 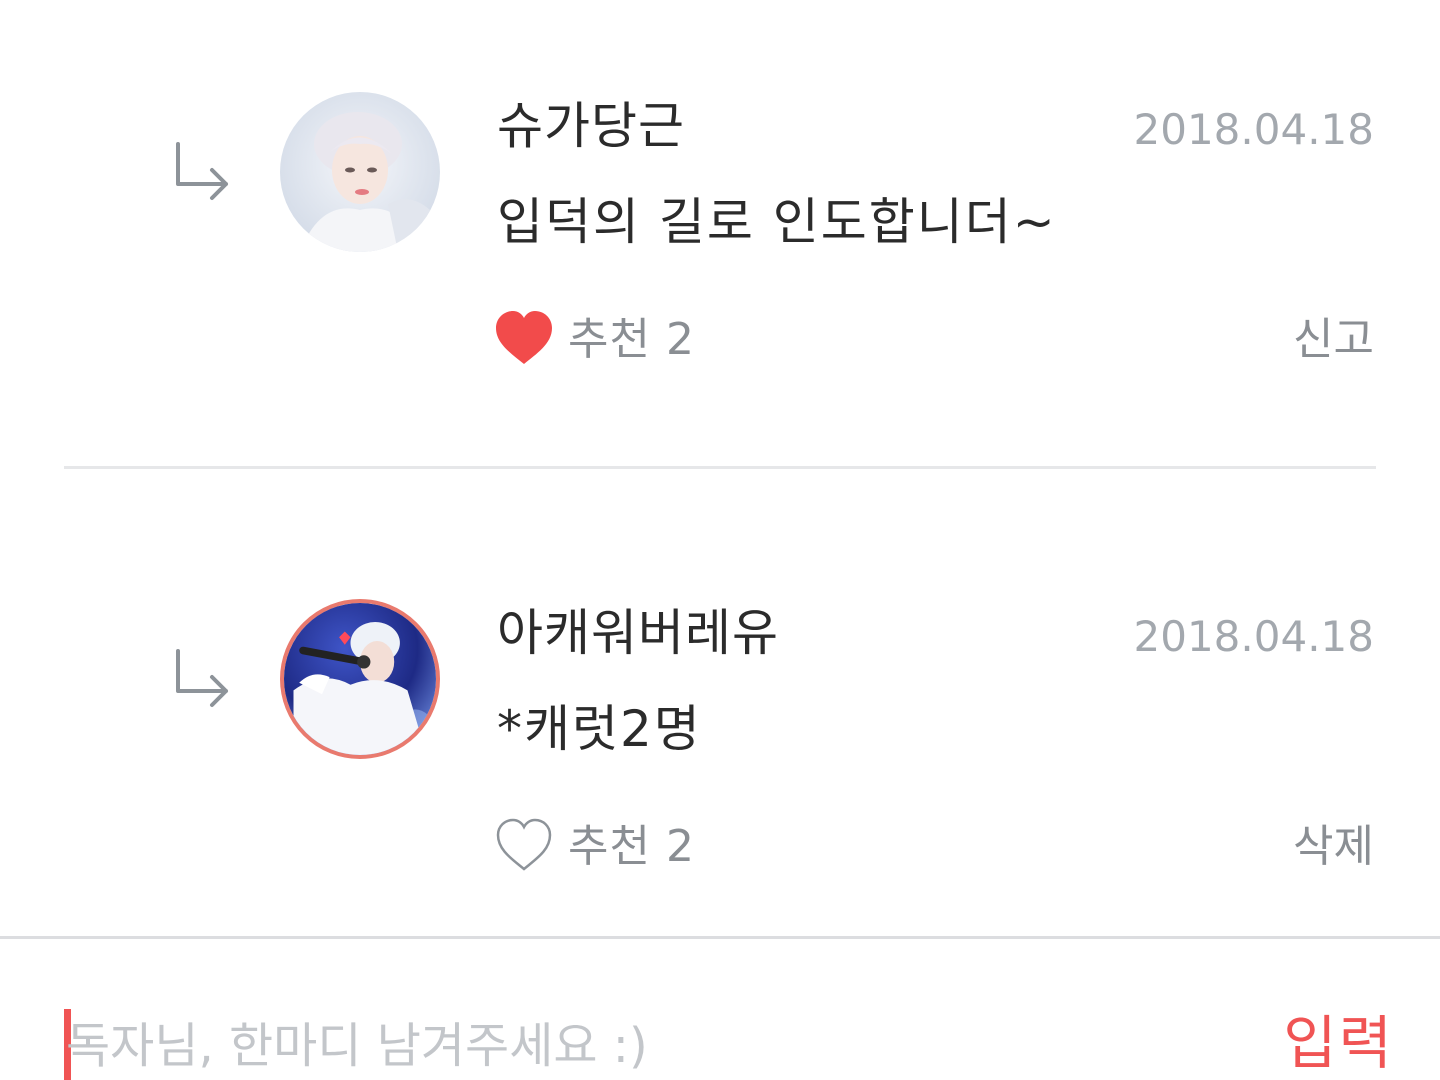 I want to click on heart-outline-icon, so click(x=524, y=845).